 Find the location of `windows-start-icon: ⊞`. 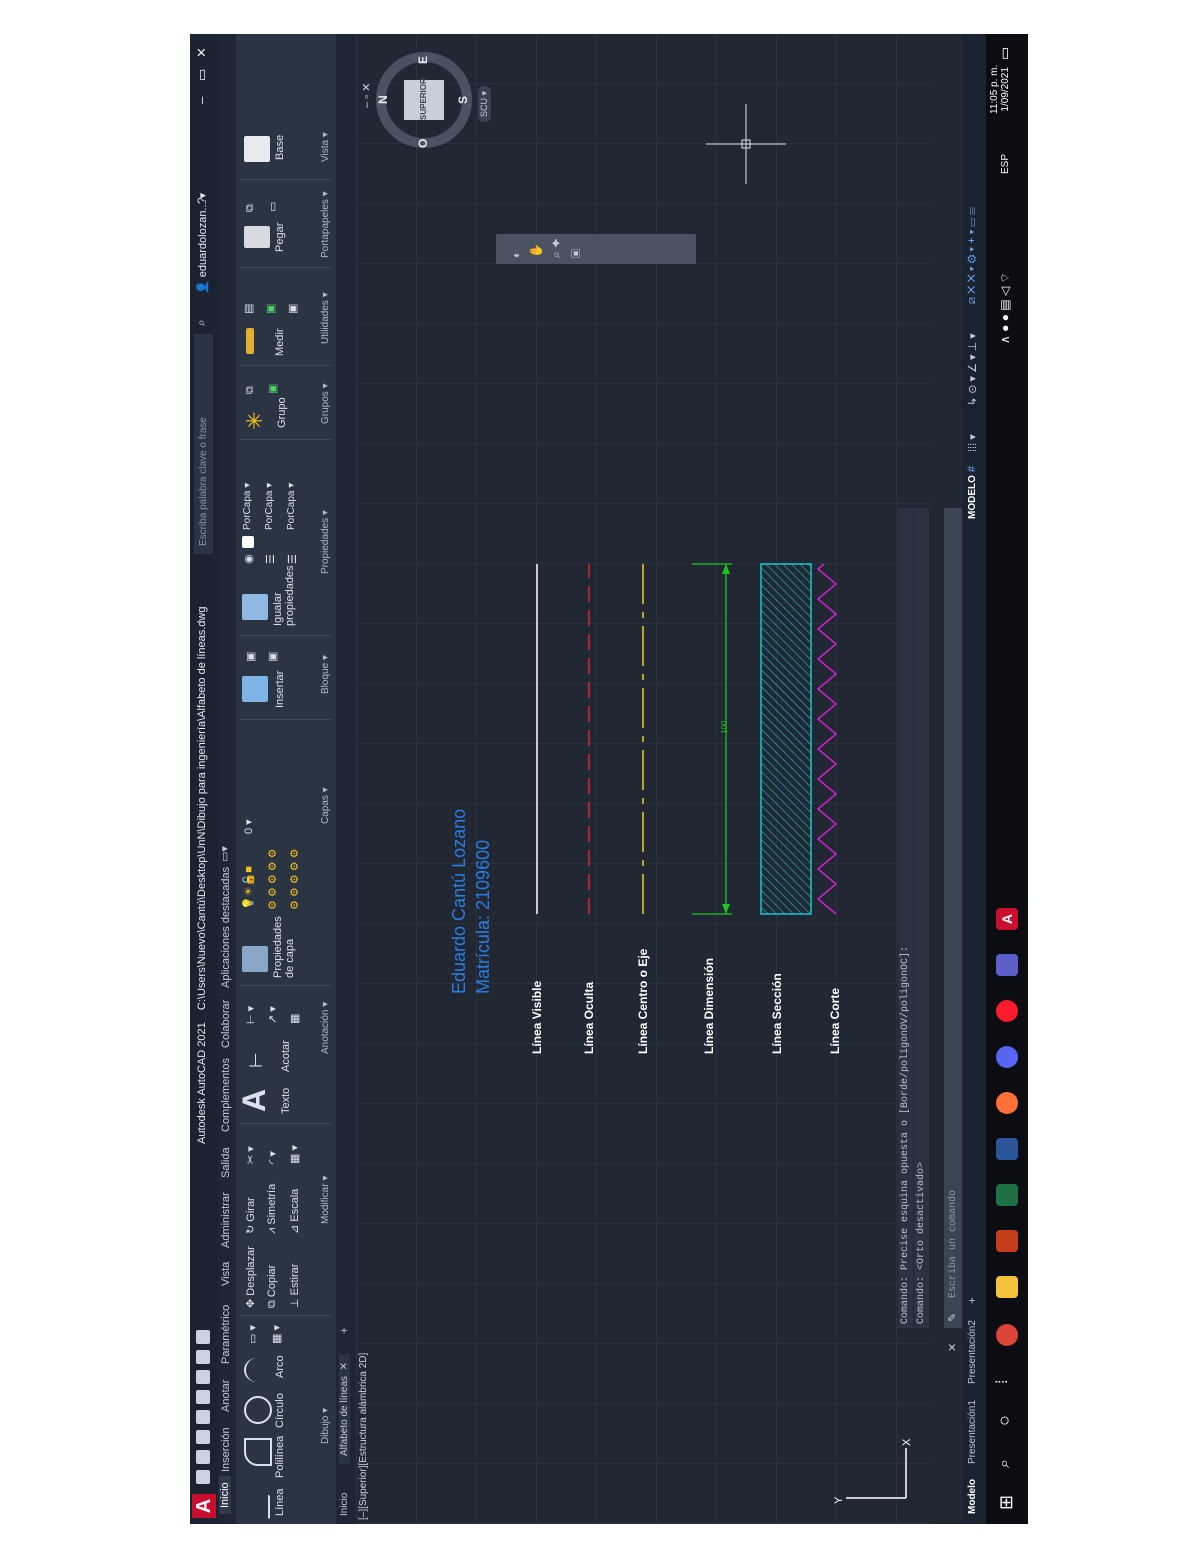

windows-start-icon: ⊞ is located at coordinates (1006, 1502).